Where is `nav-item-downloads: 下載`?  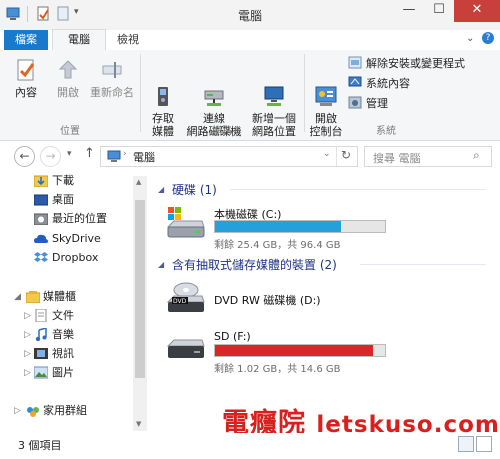
nav-item-downloads: 下載 is located at coordinates (65, 181).